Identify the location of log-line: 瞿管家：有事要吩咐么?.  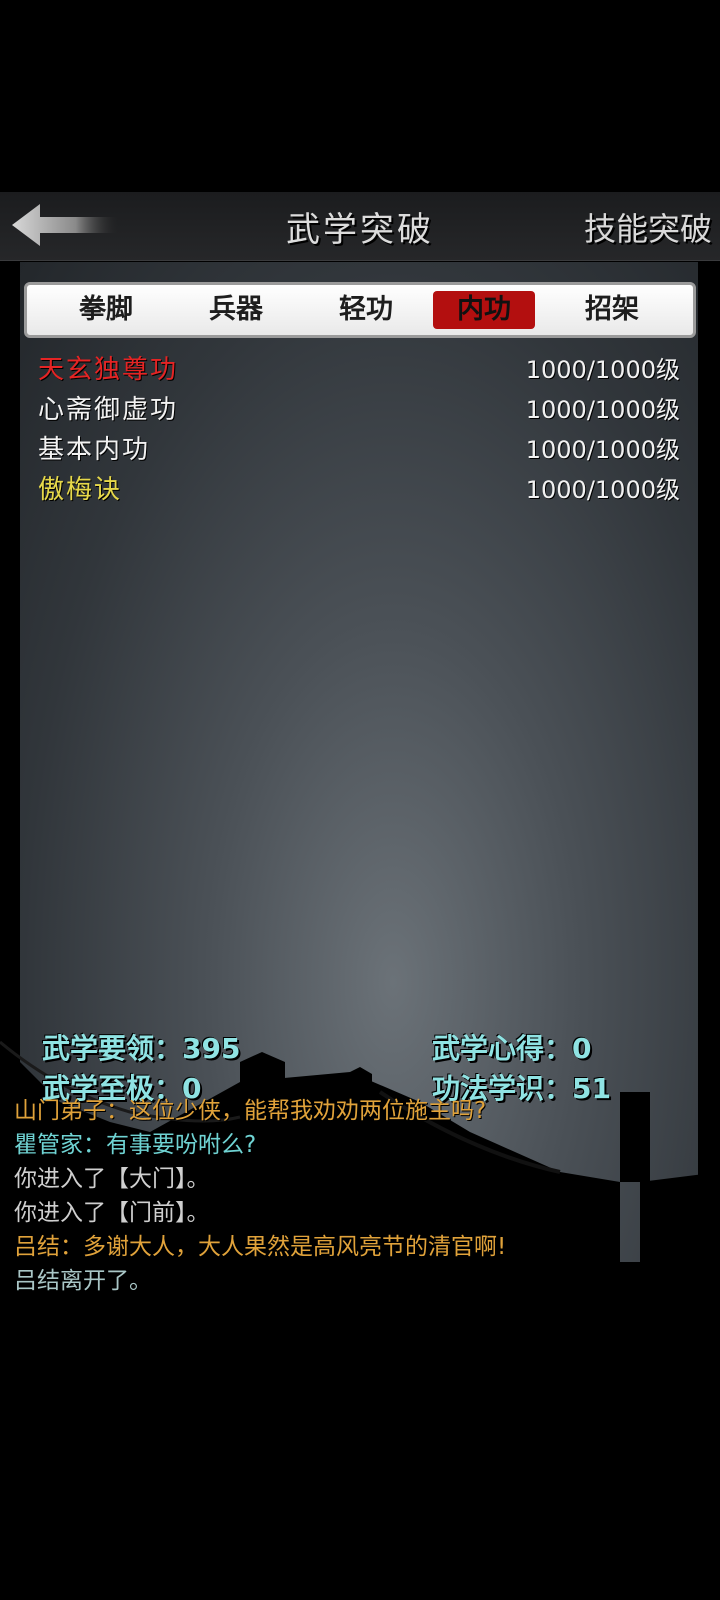
(135, 1145).